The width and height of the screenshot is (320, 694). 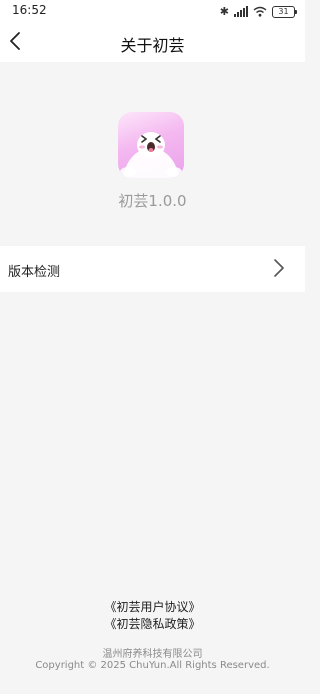 I want to click on app-logo, so click(x=151, y=145).